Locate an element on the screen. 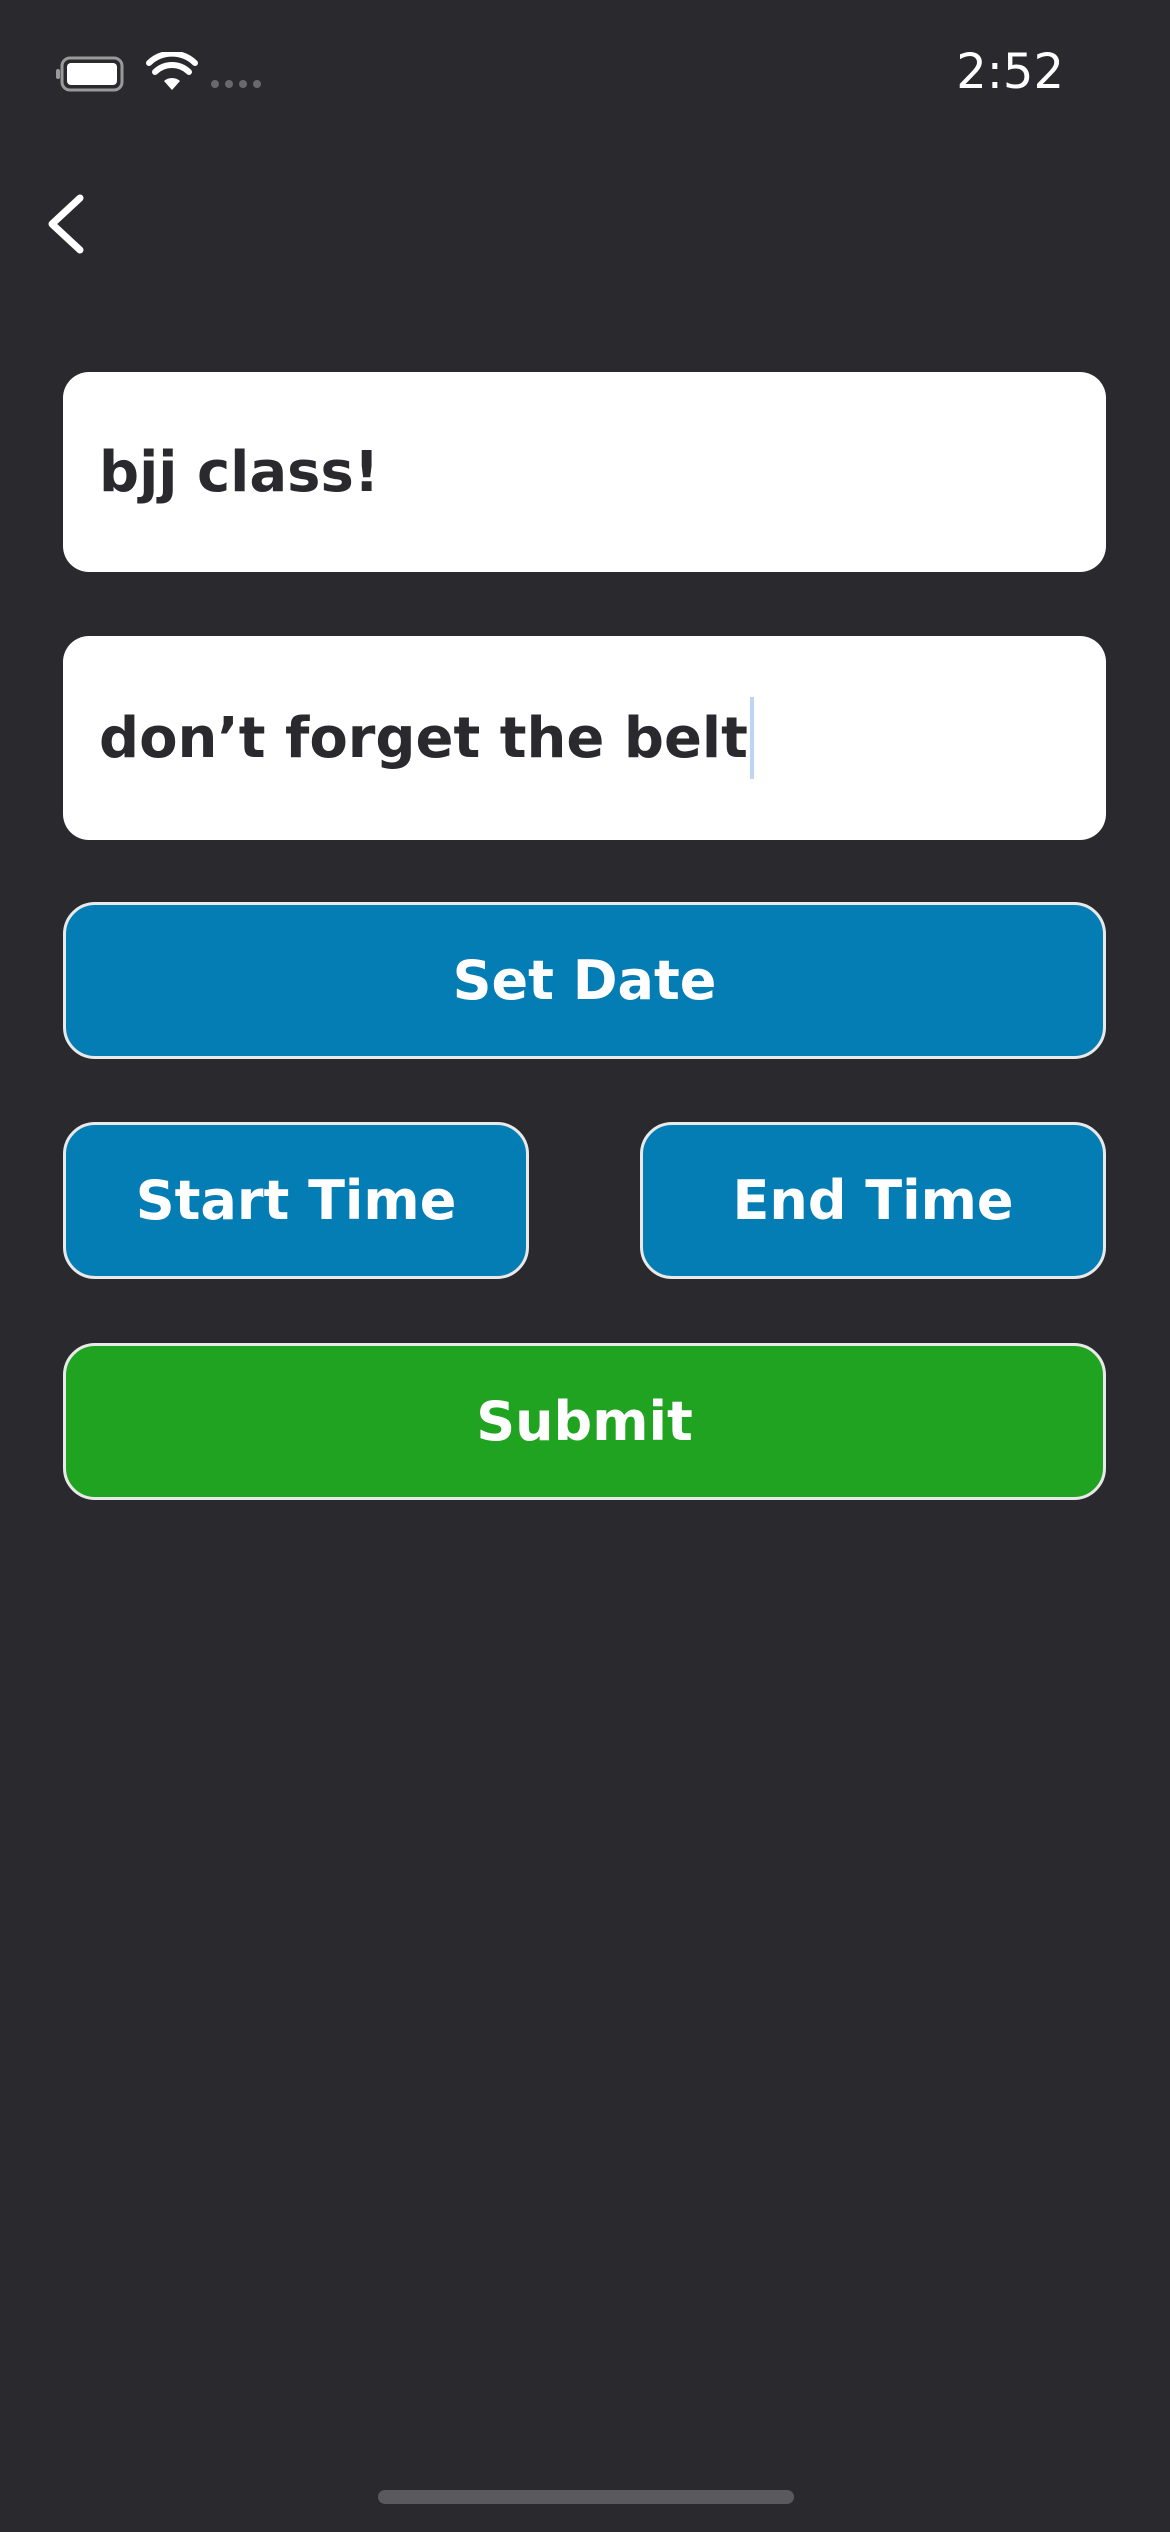 Image resolution: width=1170 pixels, height=2532 pixels. event-notes-input: don’t forget the belt is located at coordinates (584, 738).